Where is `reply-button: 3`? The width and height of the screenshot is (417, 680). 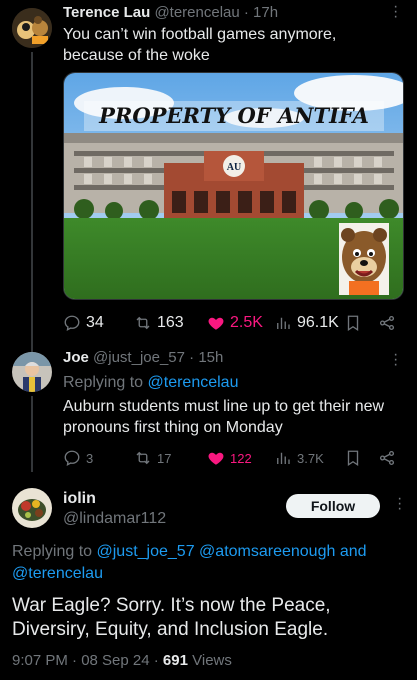
reply-button: 3 is located at coordinates (78, 458).